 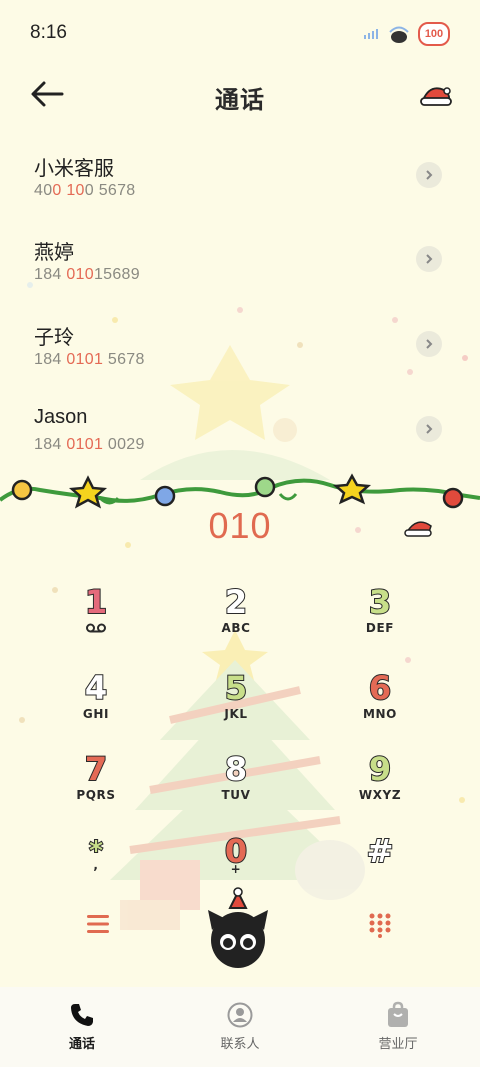 I want to click on nav-tab-service-hall: 营业厅, so click(x=398, y=1027).